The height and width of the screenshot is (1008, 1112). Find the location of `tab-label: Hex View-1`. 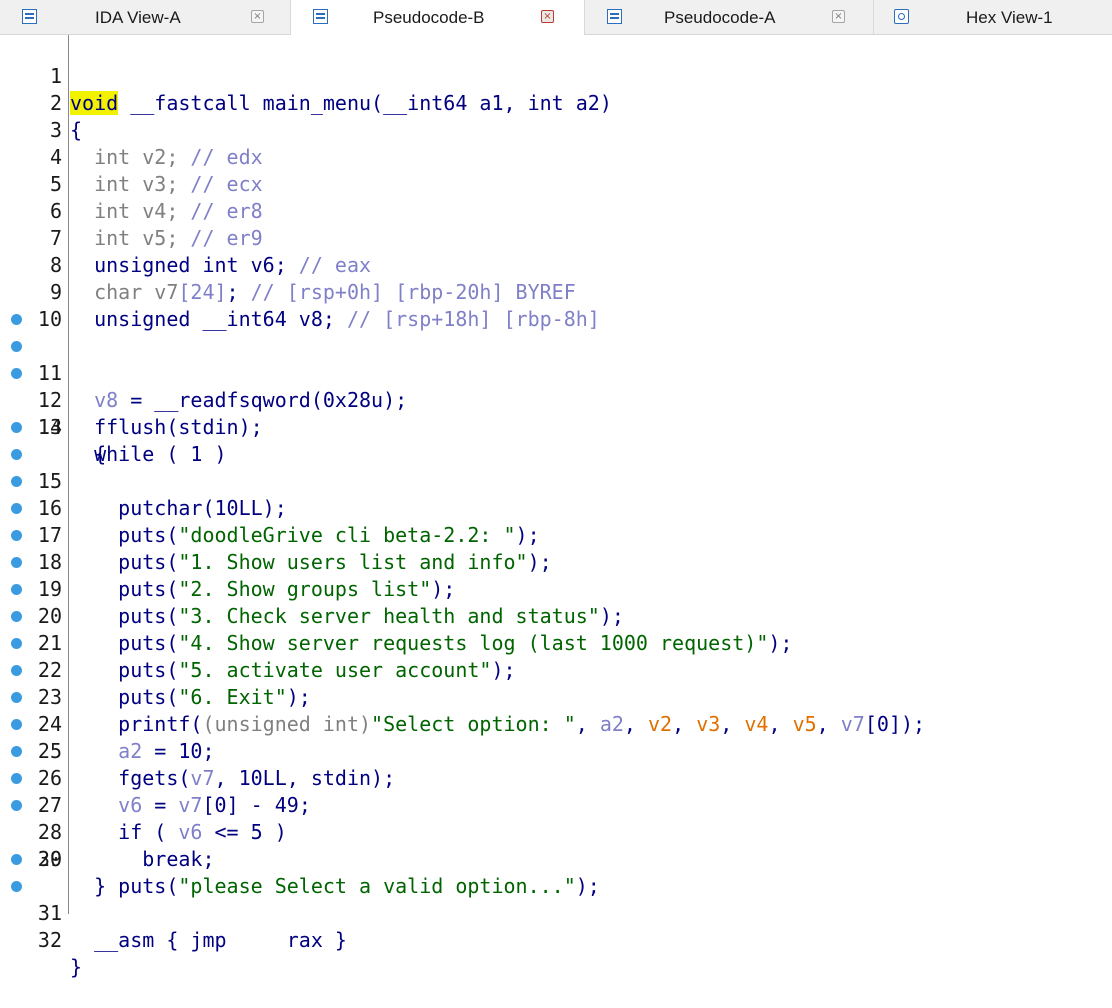

tab-label: Hex View-1 is located at coordinates (1009, 17).